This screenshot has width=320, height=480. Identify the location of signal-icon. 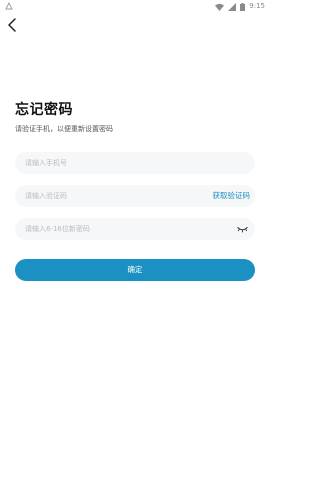
(232, 6).